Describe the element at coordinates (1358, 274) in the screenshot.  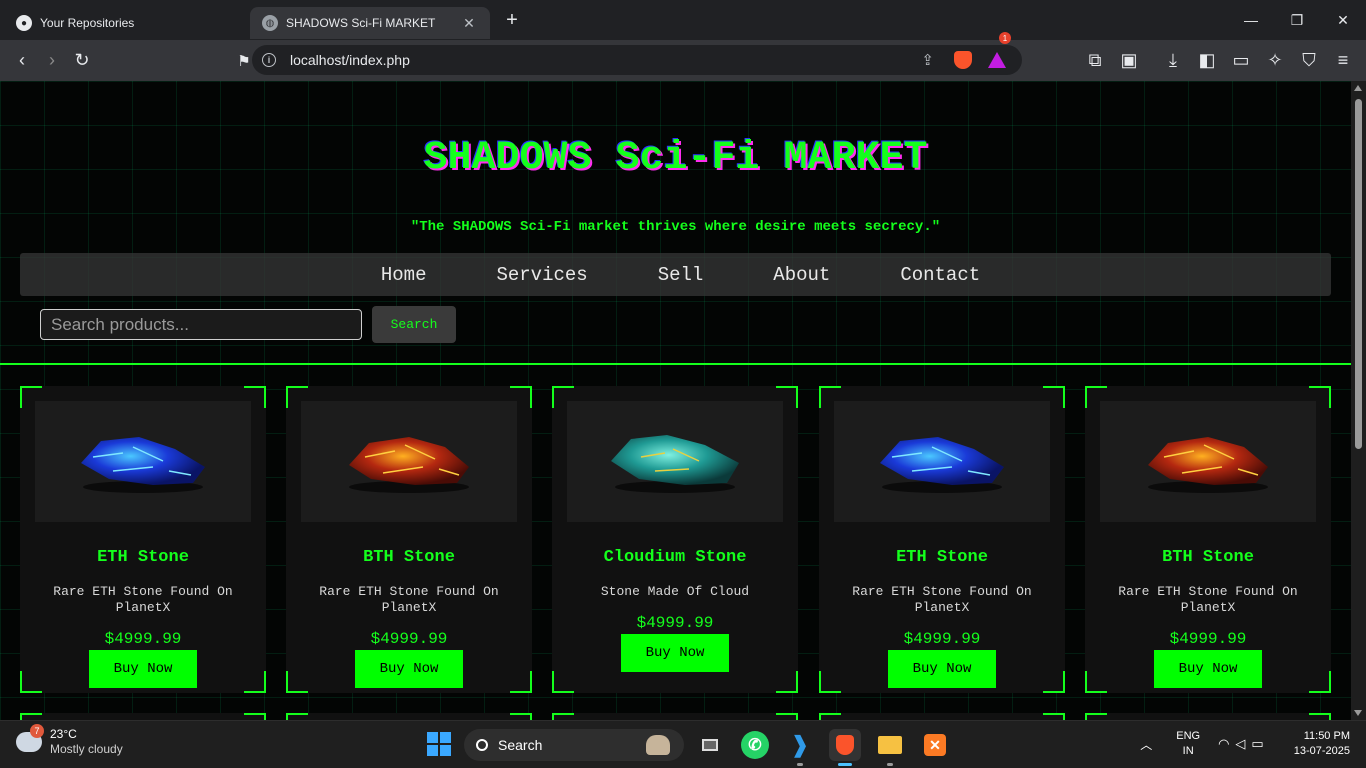
I see `scroll-thumb` at that location.